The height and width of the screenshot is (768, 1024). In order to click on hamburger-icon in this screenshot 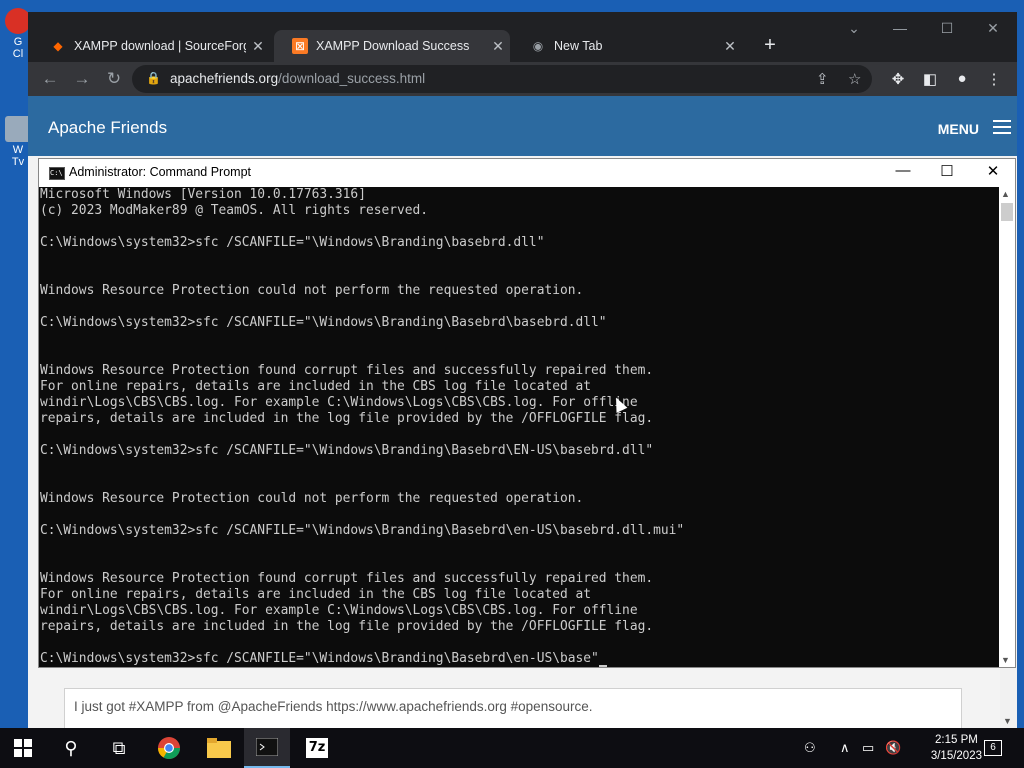, I will do `click(1002, 127)`.